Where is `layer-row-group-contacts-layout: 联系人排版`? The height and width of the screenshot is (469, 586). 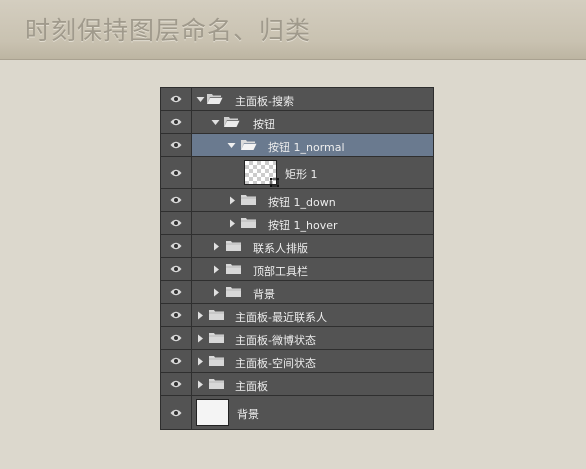
layer-row-group-contacts-layout: 联系人排版 is located at coordinates (297, 246).